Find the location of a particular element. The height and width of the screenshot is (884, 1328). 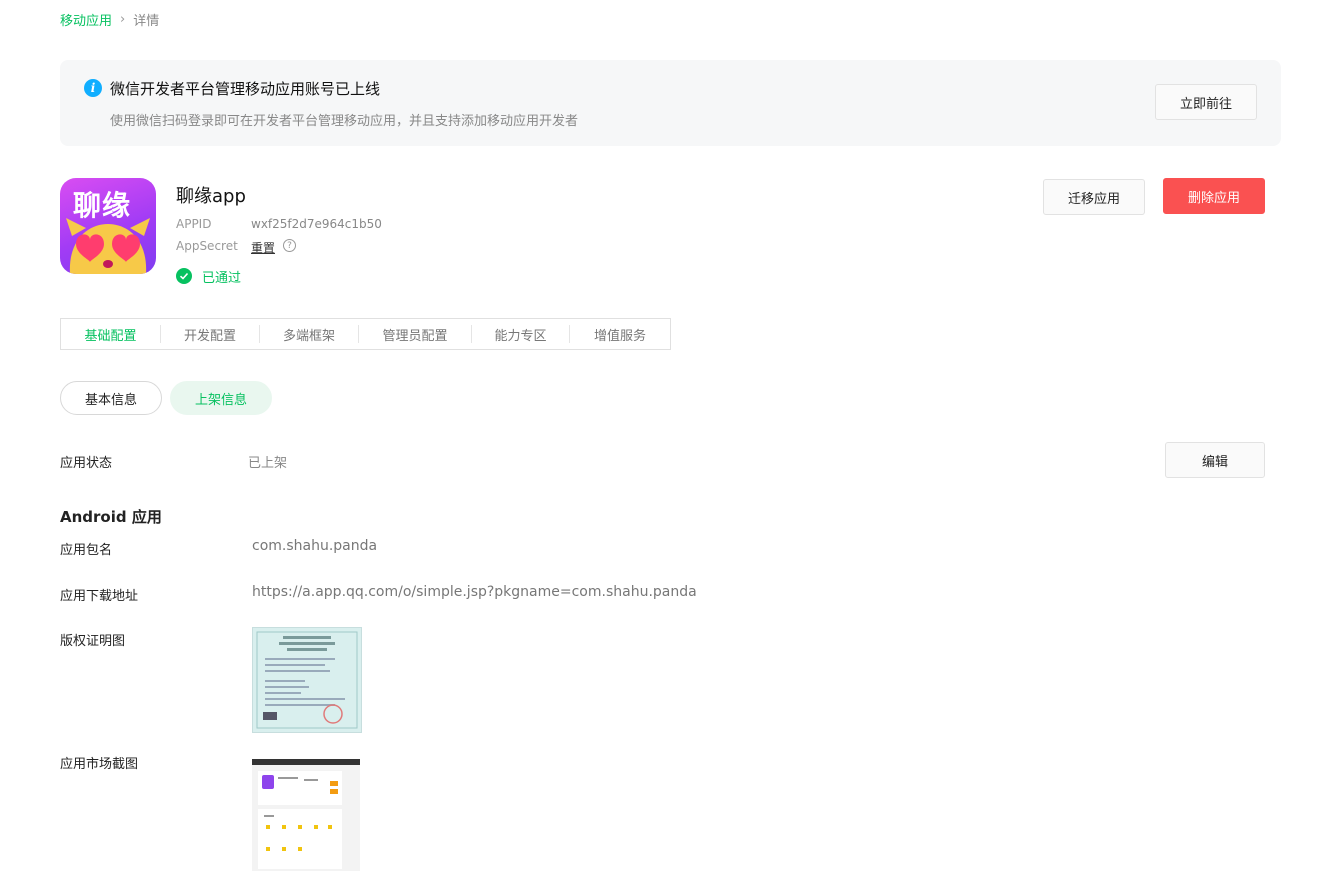

check-circle-icon is located at coordinates (184, 276).